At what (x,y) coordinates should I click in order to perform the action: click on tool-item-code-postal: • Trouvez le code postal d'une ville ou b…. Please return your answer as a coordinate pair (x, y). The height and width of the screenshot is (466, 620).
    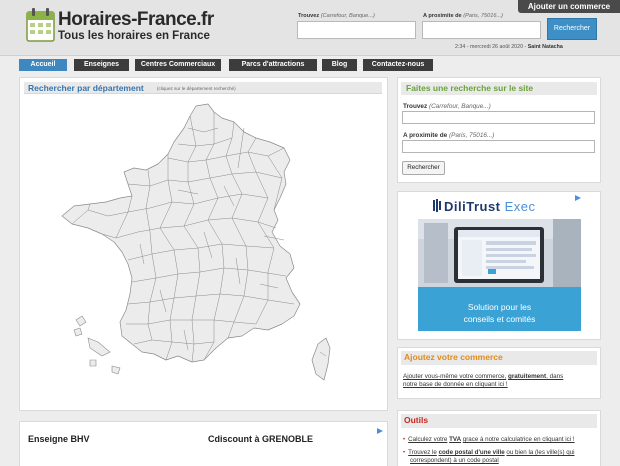
    Looking at the image, I should click on (489, 452).